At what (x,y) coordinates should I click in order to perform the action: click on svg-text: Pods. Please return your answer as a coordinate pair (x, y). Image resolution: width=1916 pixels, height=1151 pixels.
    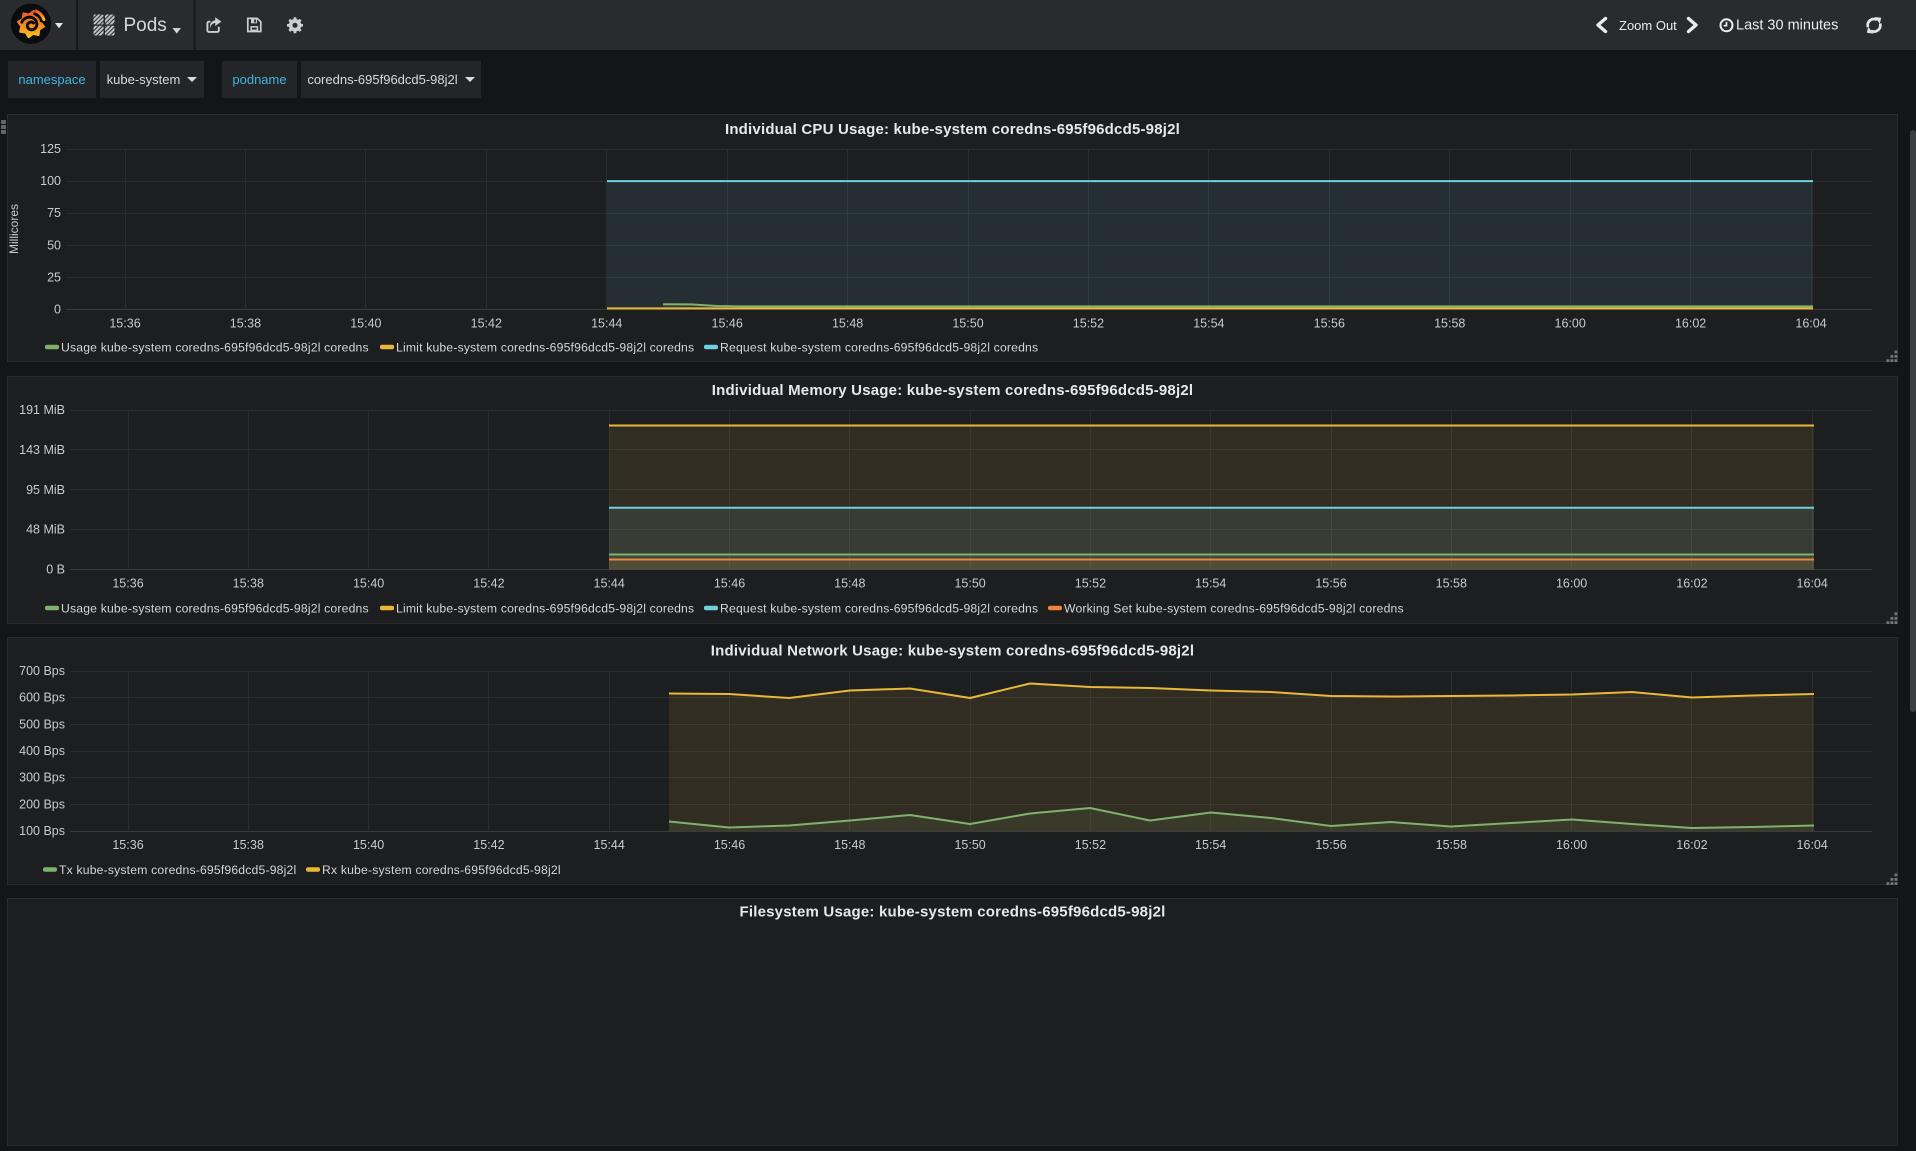
    Looking at the image, I should click on (145, 25).